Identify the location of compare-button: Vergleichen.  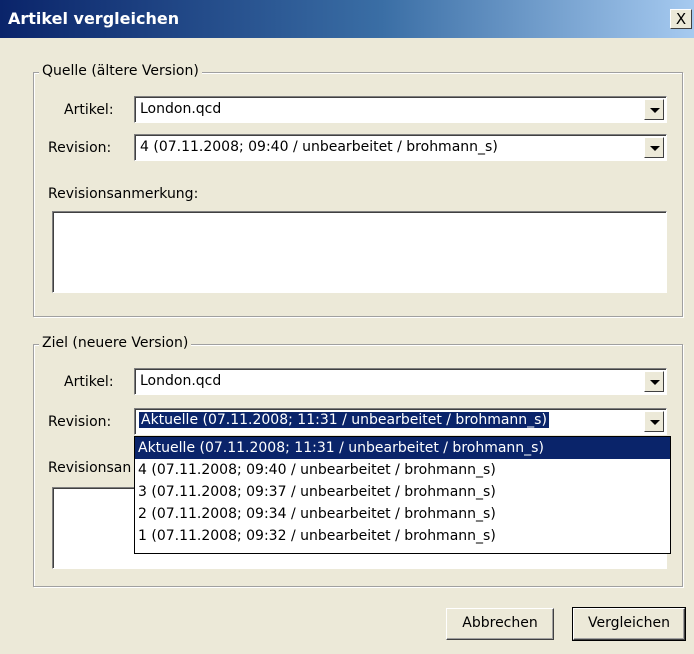
(629, 624).